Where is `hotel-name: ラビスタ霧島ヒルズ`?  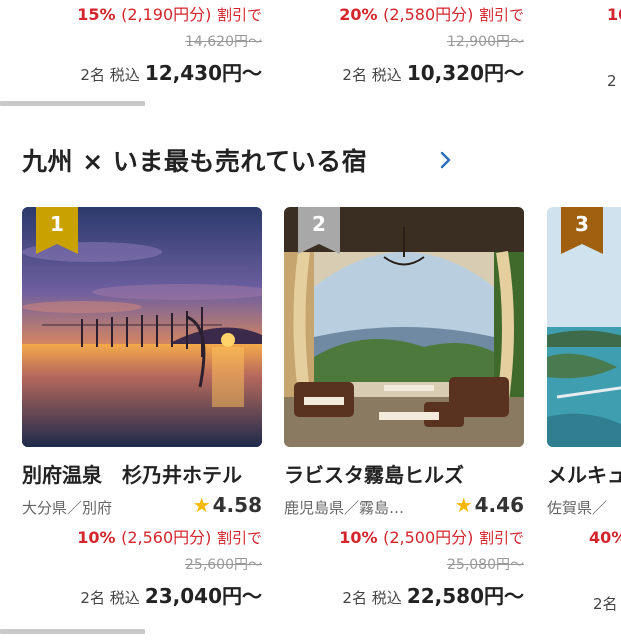 hotel-name: ラビスタ霧島ヒルズ is located at coordinates (404, 475).